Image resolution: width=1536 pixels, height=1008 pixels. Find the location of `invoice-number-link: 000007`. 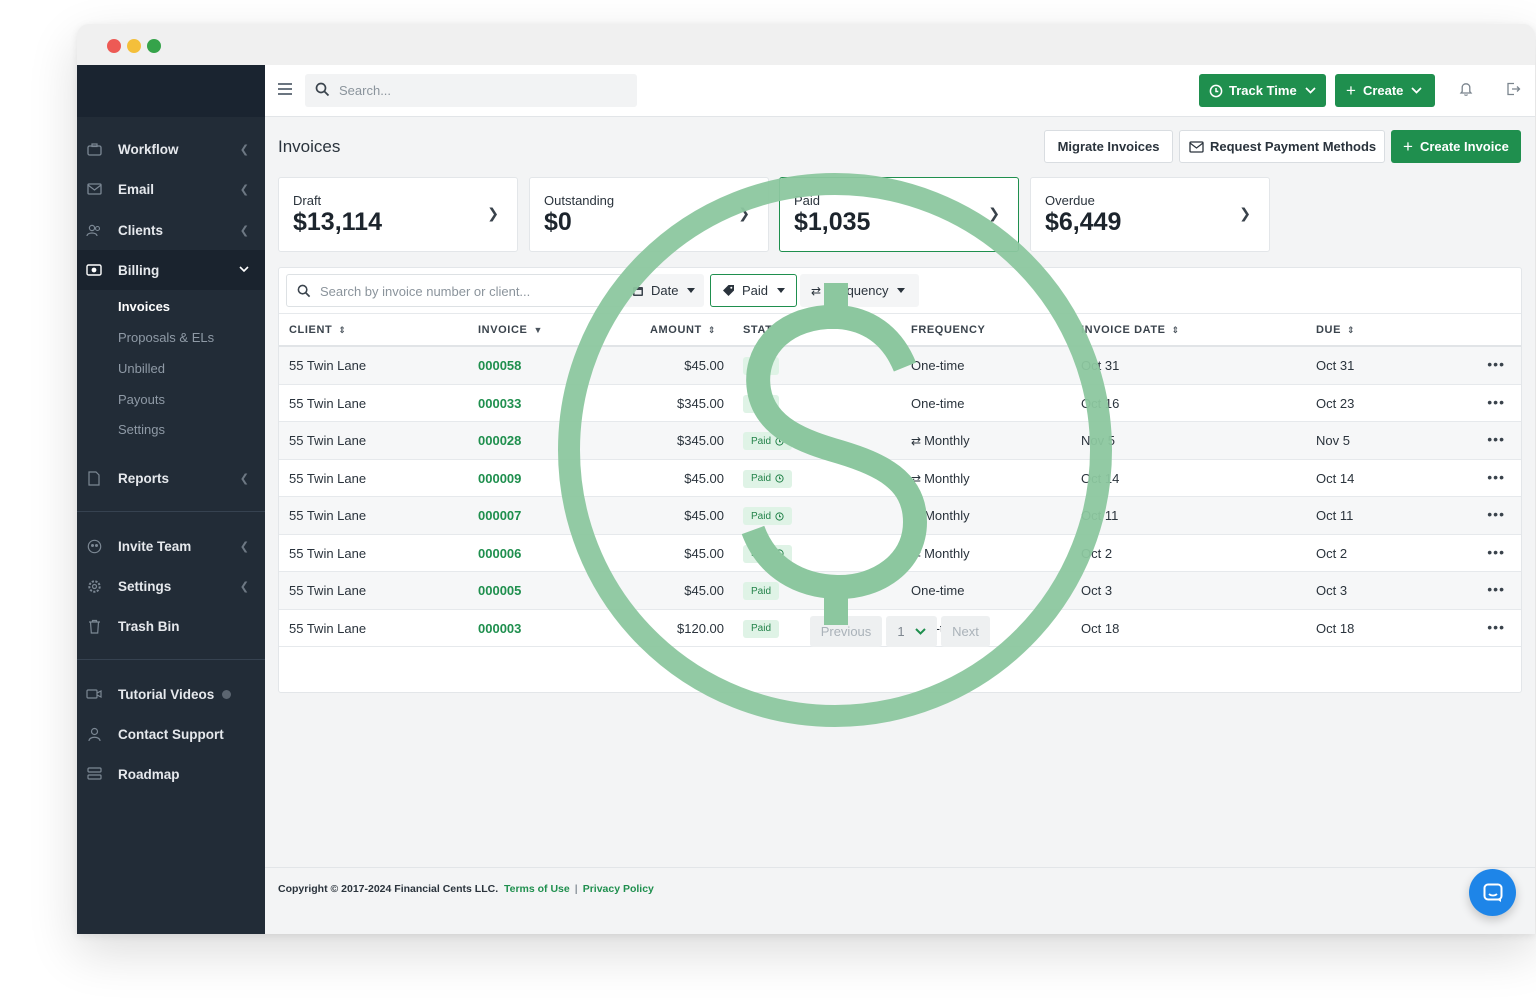

invoice-number-link: 000007 is located at coordinates (499, 515).